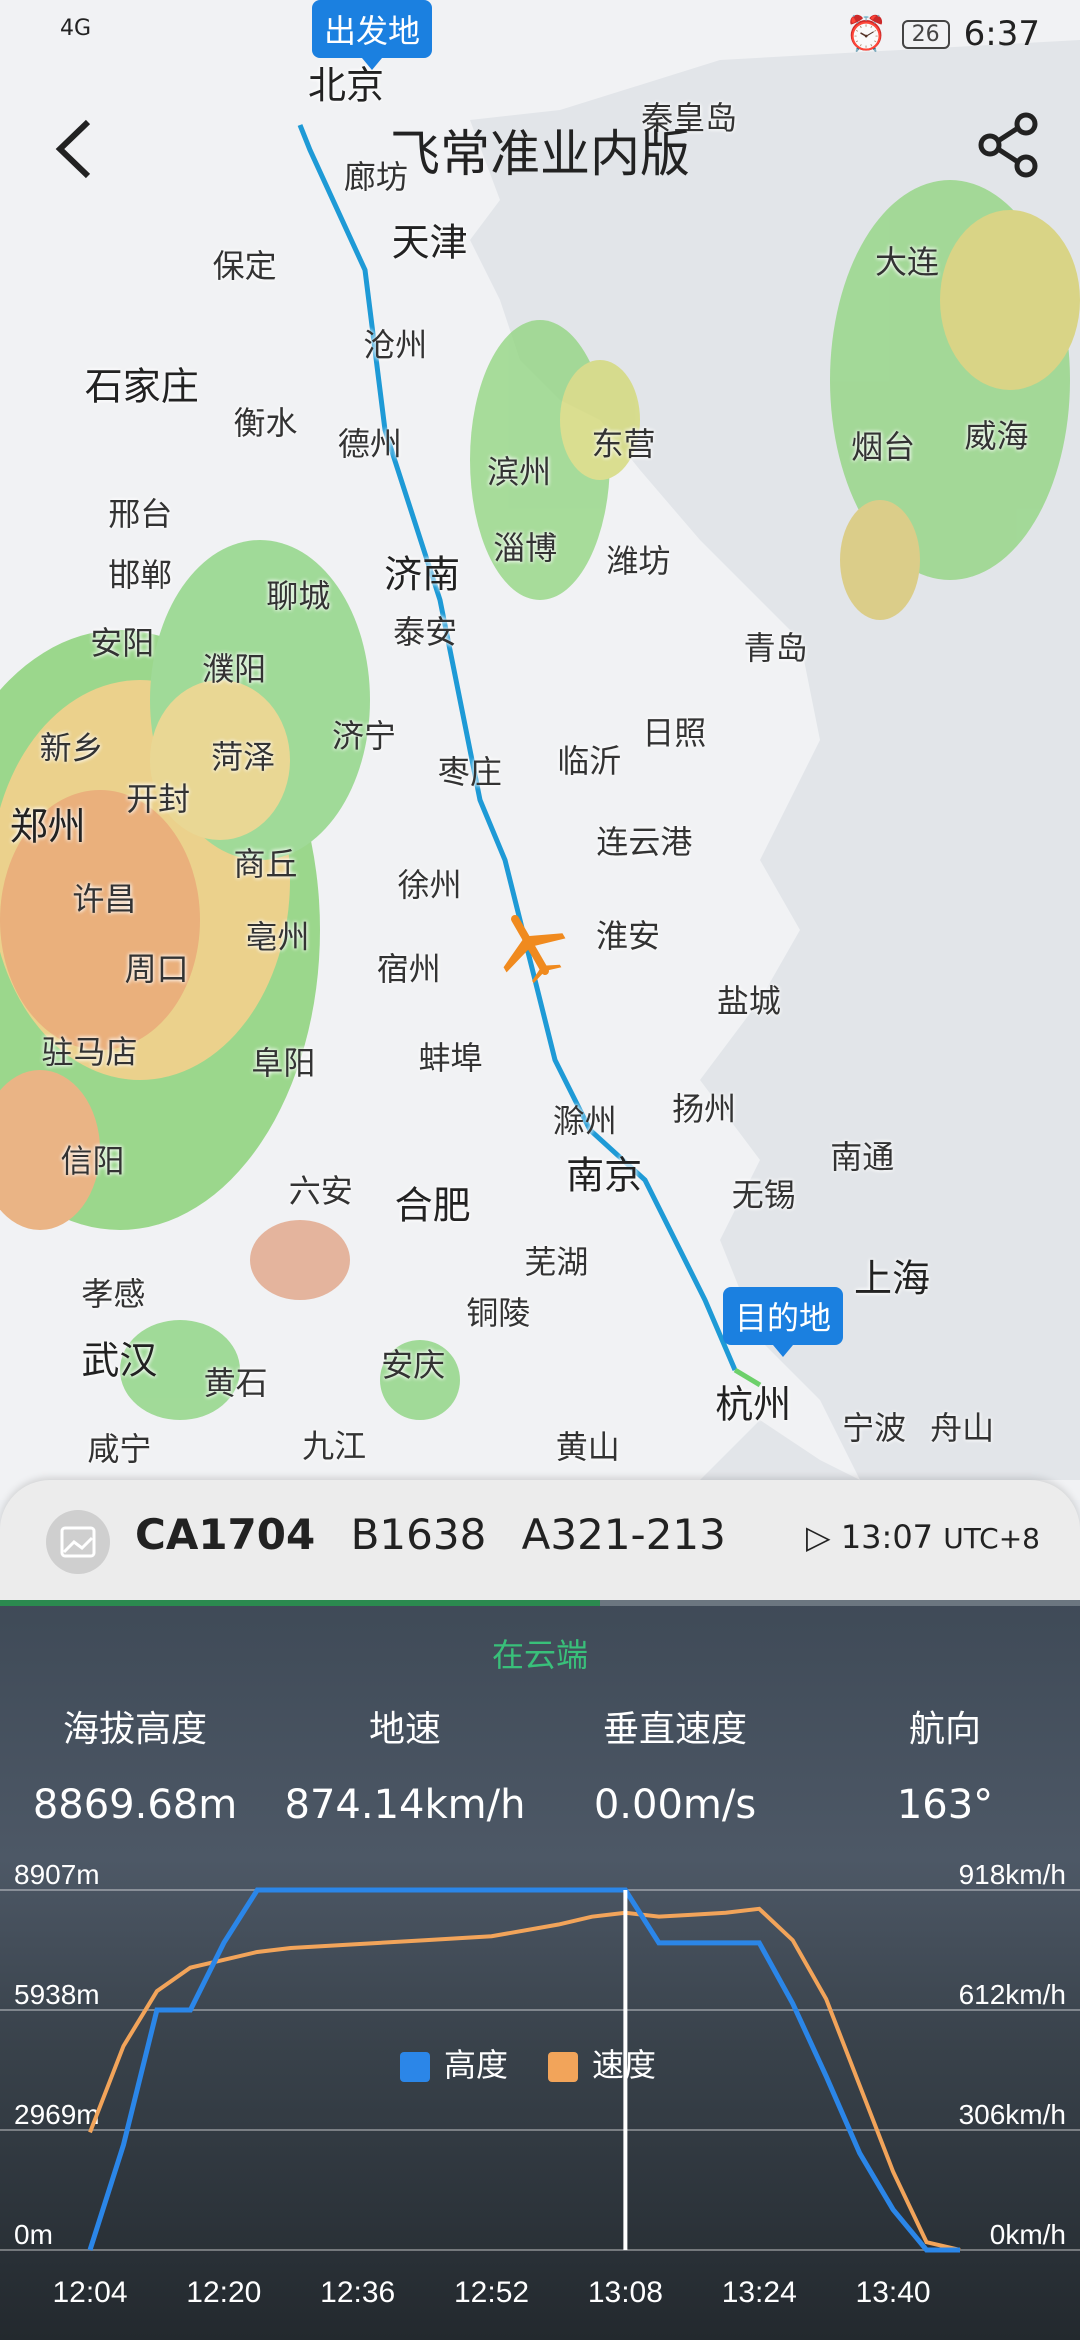  Describe the element at coordinates (122, 643) in the screenshot. I see `city-label: 安阳` at that location.